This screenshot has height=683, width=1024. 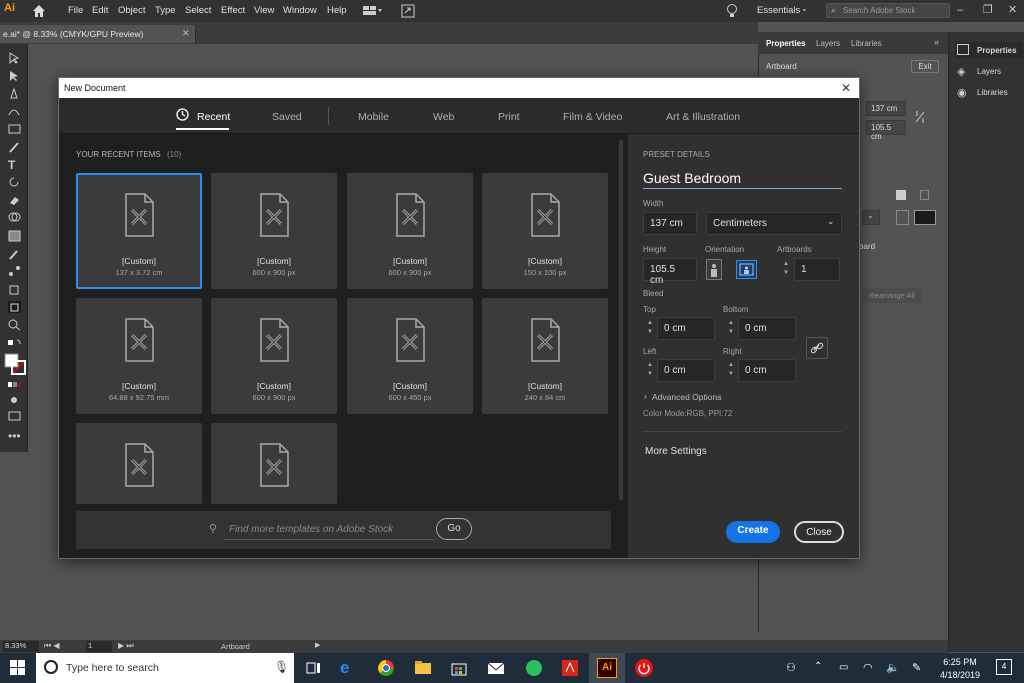 What do you see at coordinates (650, 371) in the screenshot?
I see `bleed-left-stepper: ▲ ▼` at bounding box center [650, 371].